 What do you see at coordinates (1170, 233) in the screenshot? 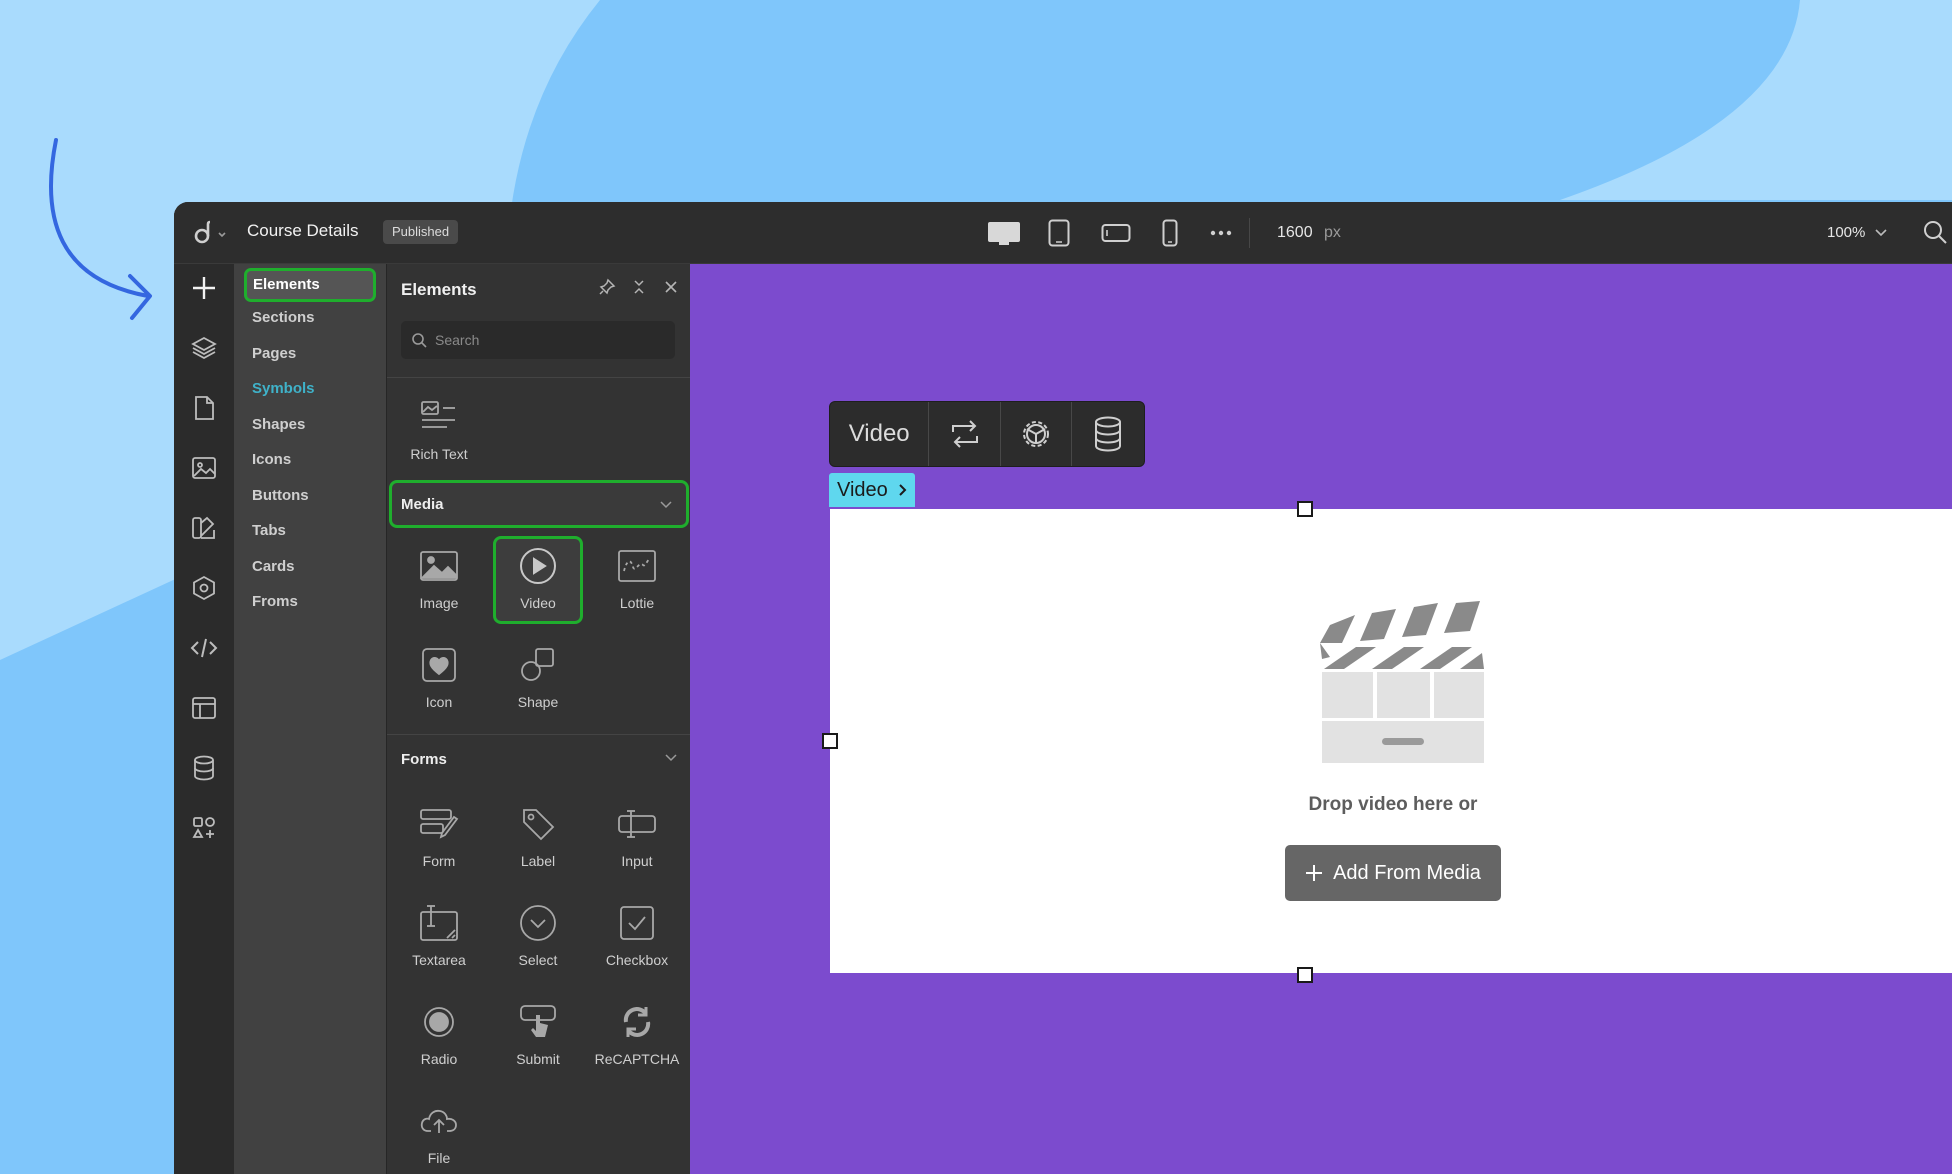
I see `device-mobile-icon` at bounding box center [1170, 233].